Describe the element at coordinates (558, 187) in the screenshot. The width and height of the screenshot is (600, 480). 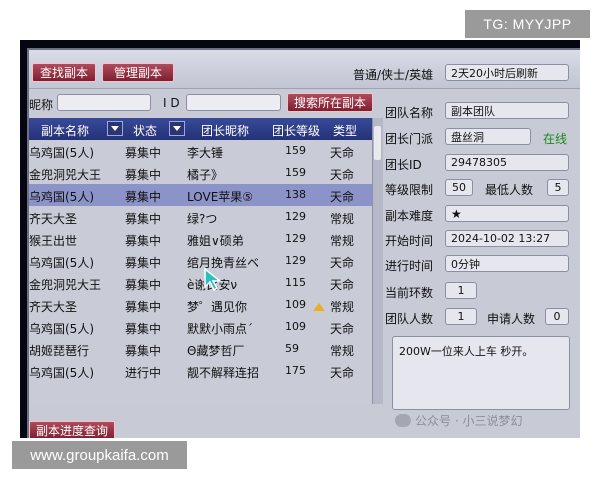
I see `min-people-value: 5` at that location.